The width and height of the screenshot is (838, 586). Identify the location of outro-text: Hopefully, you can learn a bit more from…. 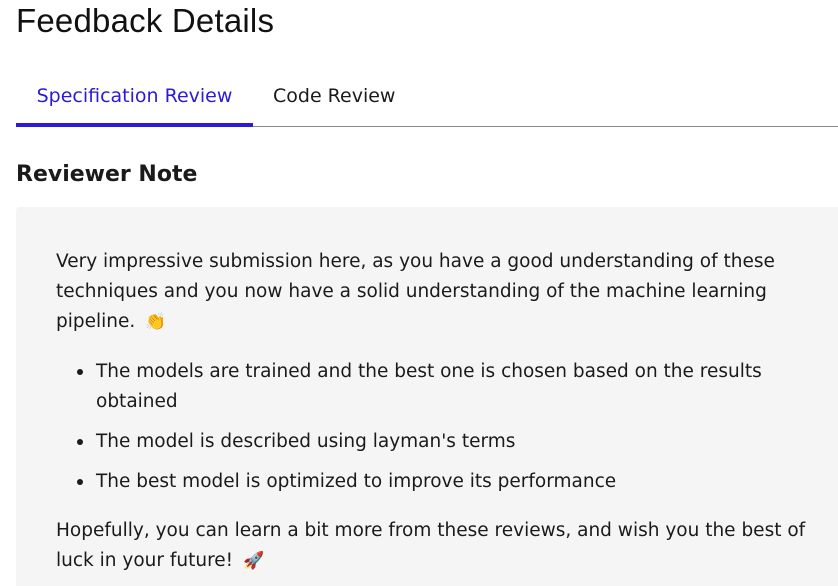
(431, 545).